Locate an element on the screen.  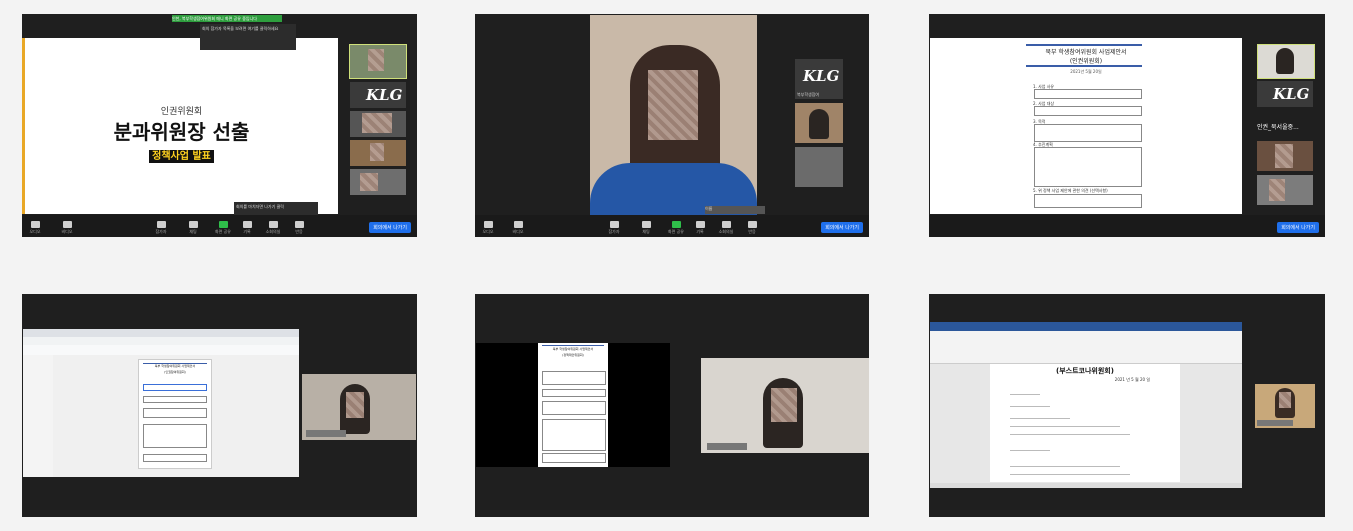
participant-thumb: KLG 북부학생참여 is located at coordinates (819, 79).